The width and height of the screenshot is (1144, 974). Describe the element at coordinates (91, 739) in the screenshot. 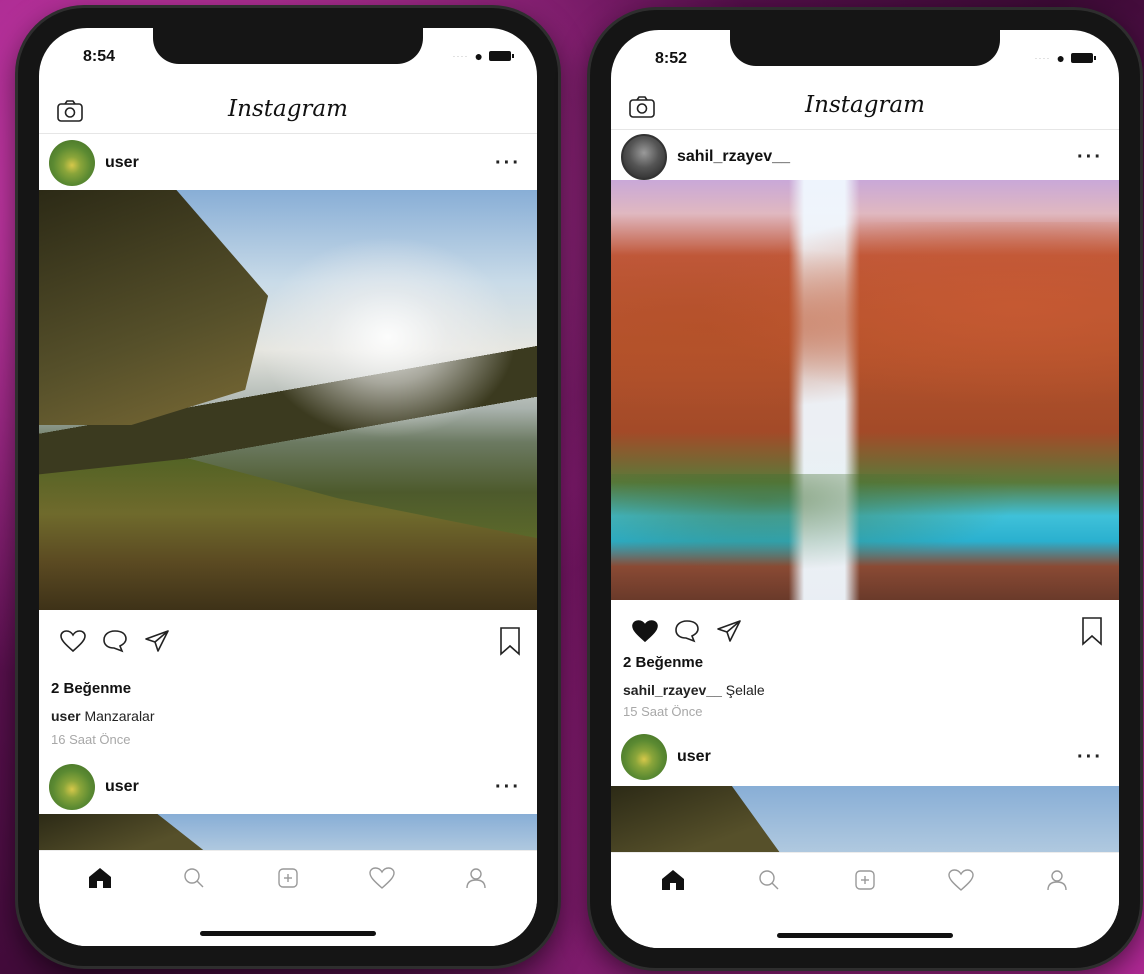

I see `post-time: 16 Saat Önce` at that location.